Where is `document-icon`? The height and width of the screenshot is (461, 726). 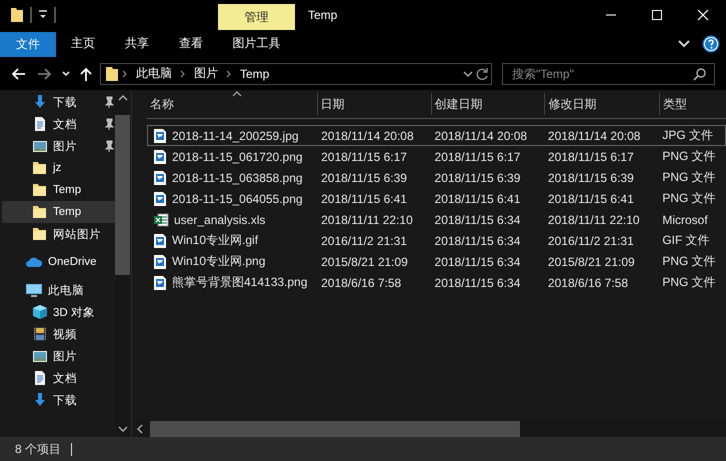
document-icon is located at coordinates (40, 124).